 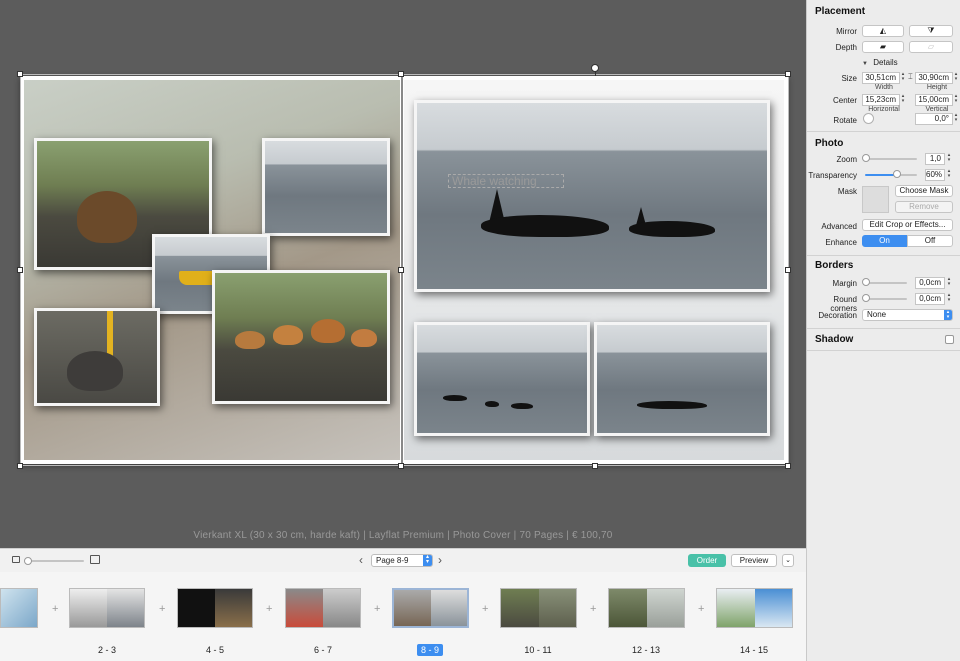 I want to click on order-button: Order, so click(x=707, y=560).